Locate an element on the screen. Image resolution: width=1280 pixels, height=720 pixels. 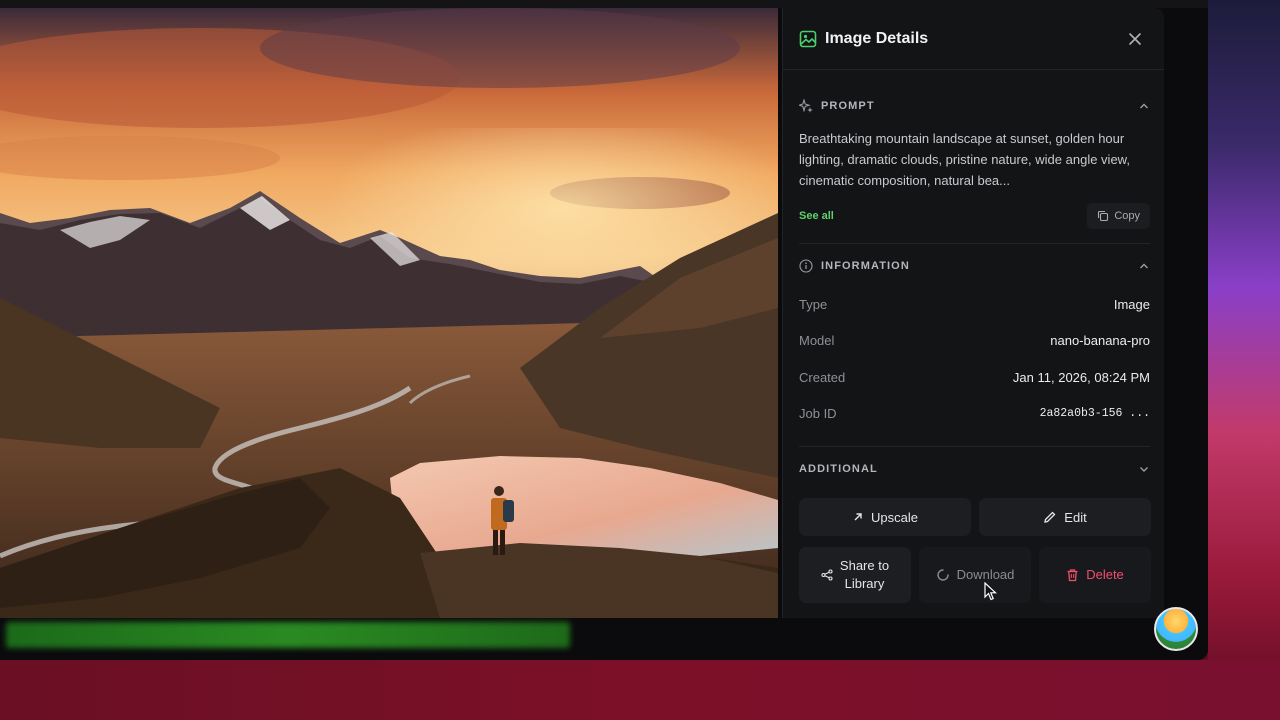
generation-progress-strip is located at coordinates (288, 635).